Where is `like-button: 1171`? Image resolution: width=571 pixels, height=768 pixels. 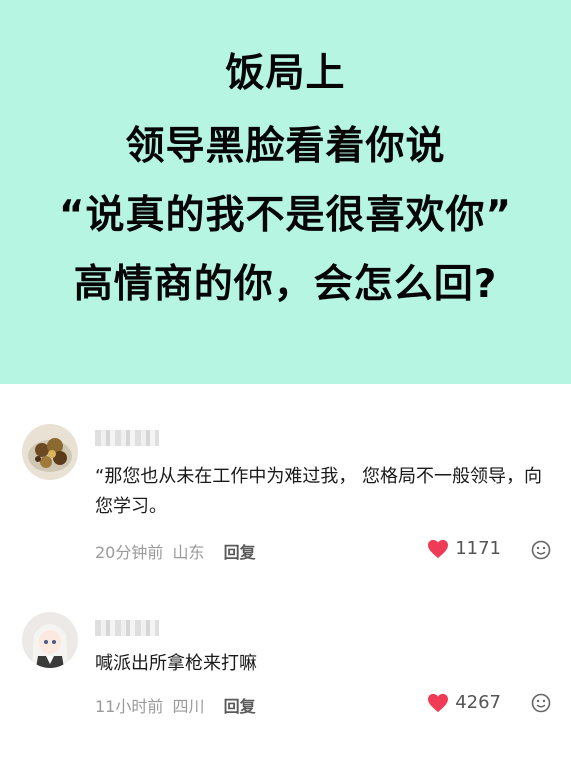
like-button: 1171 is located at coordinates (464, 548).